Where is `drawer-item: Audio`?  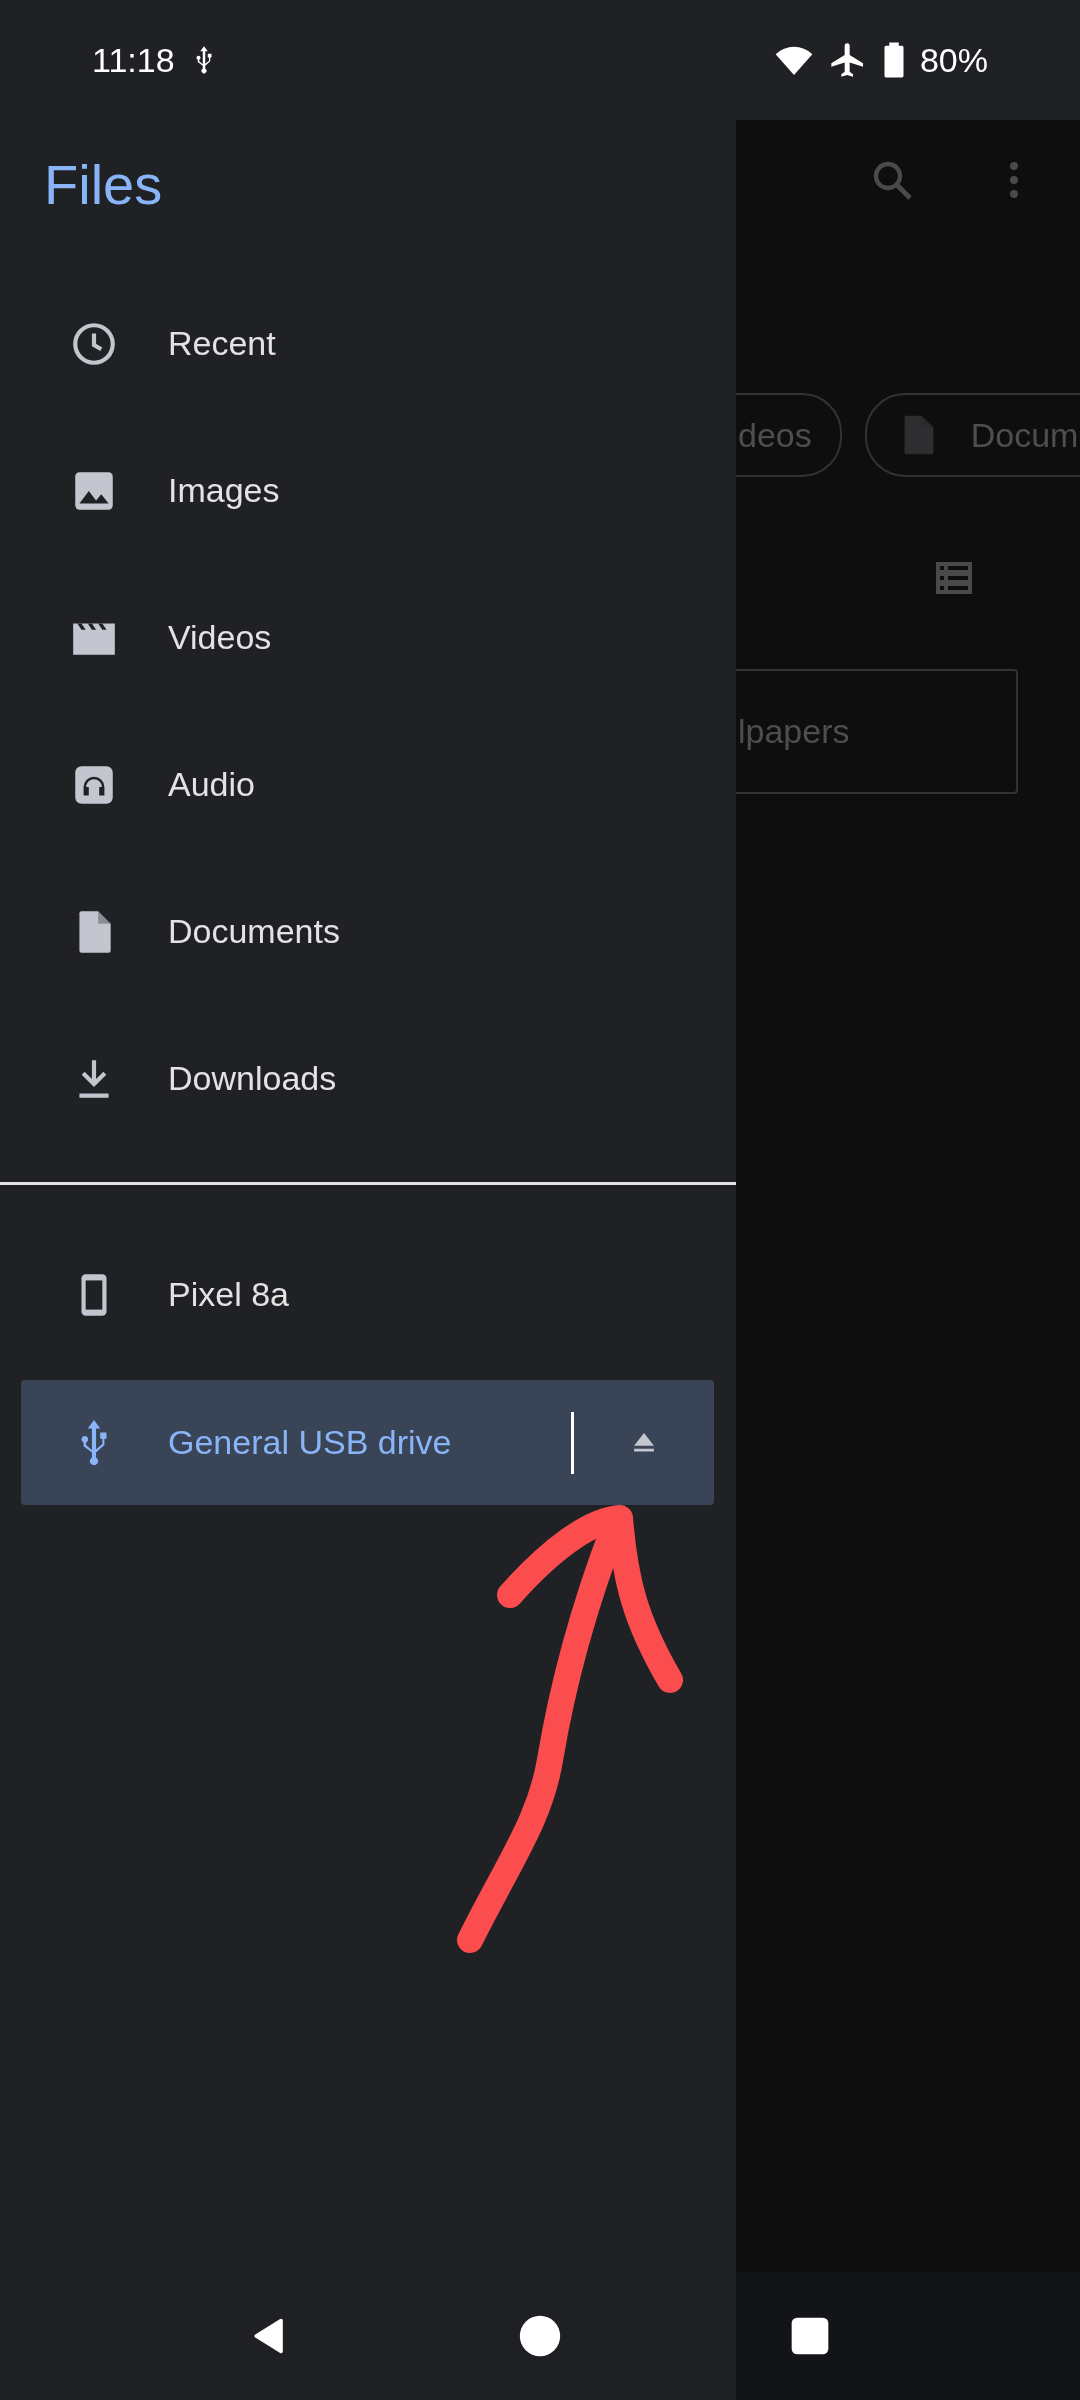 drawer-item: Audio is located at coordinates (368, 784).